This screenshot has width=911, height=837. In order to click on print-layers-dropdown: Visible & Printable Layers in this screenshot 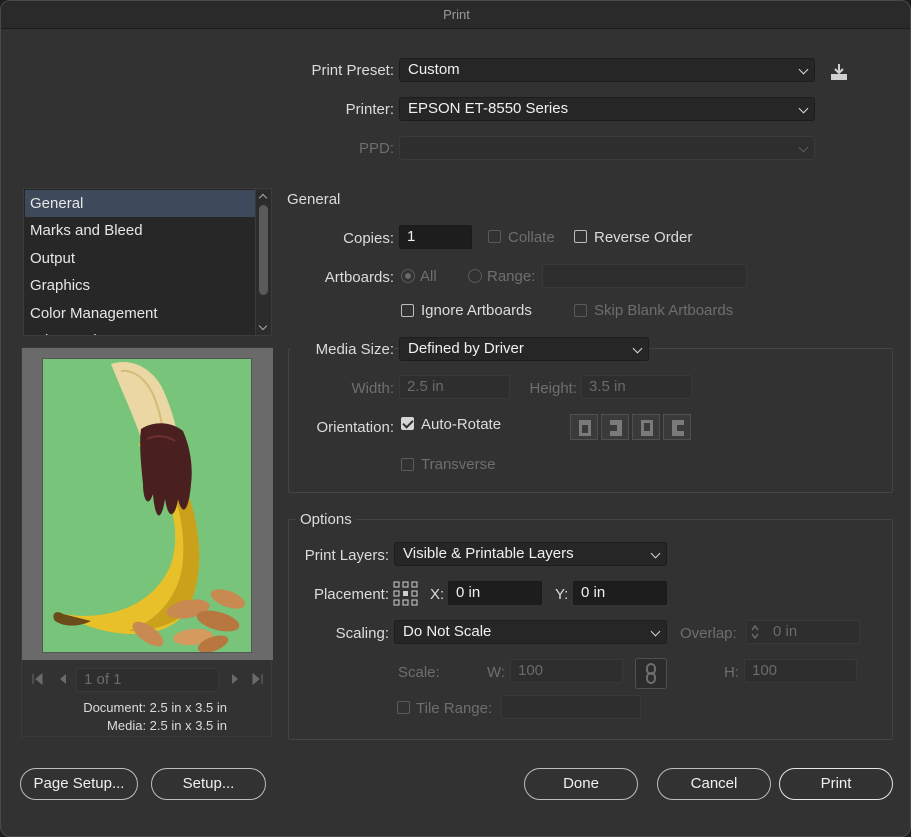, I will do `click(530, 554)`.